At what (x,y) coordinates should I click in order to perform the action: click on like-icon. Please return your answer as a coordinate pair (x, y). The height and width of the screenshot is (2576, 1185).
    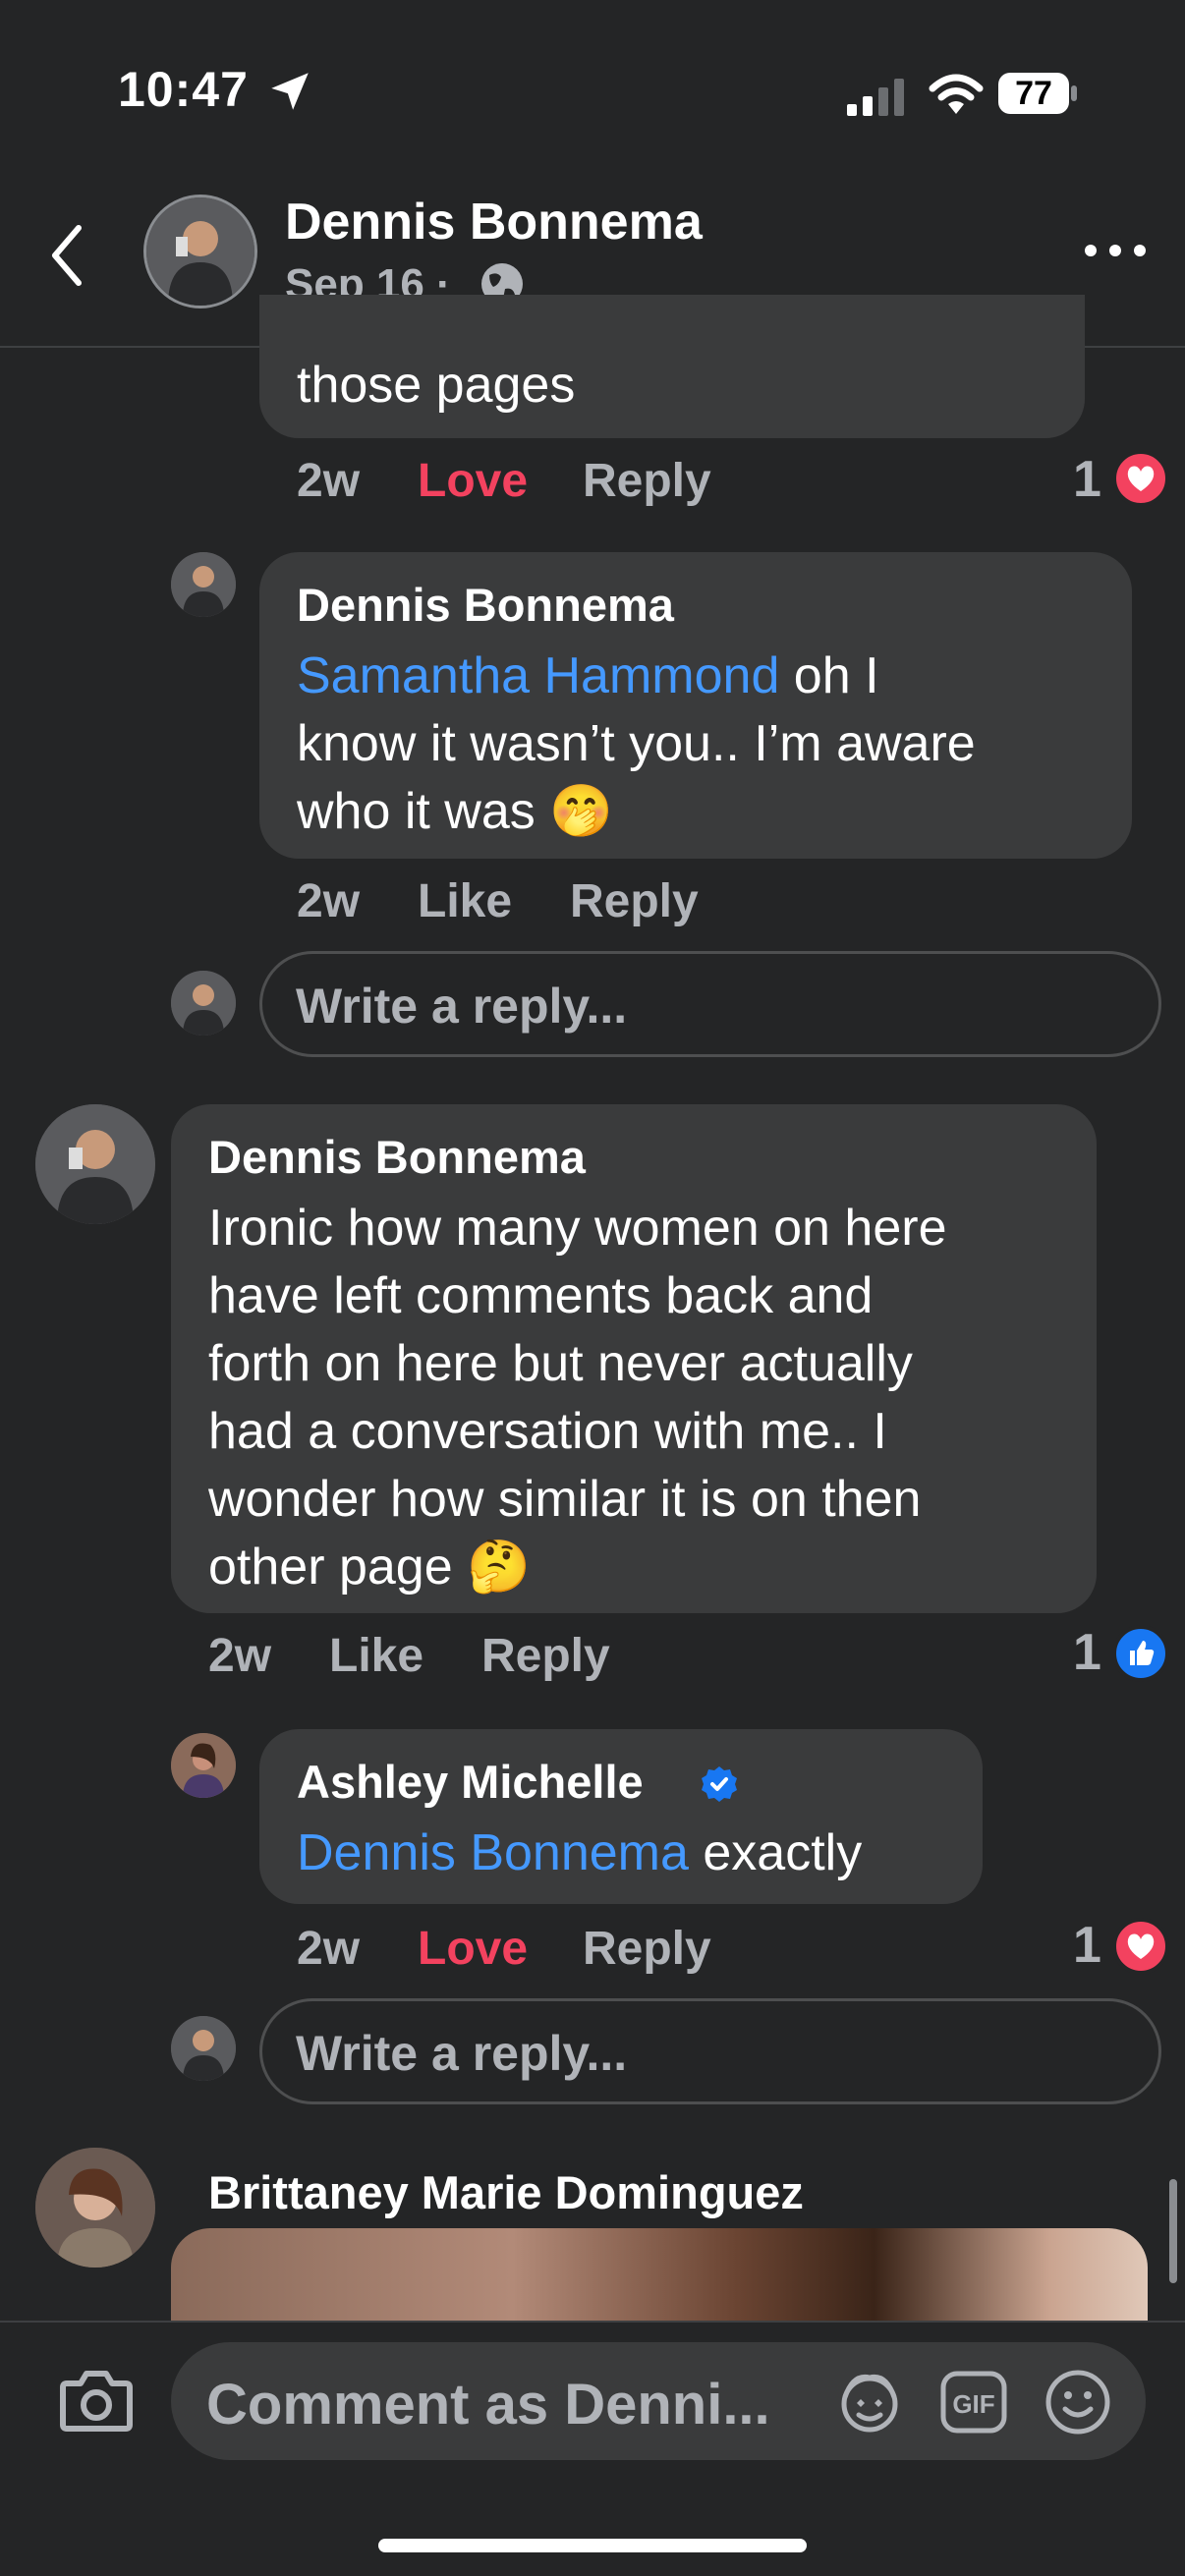
    Looking at the image, I should click on (1141, 1653).